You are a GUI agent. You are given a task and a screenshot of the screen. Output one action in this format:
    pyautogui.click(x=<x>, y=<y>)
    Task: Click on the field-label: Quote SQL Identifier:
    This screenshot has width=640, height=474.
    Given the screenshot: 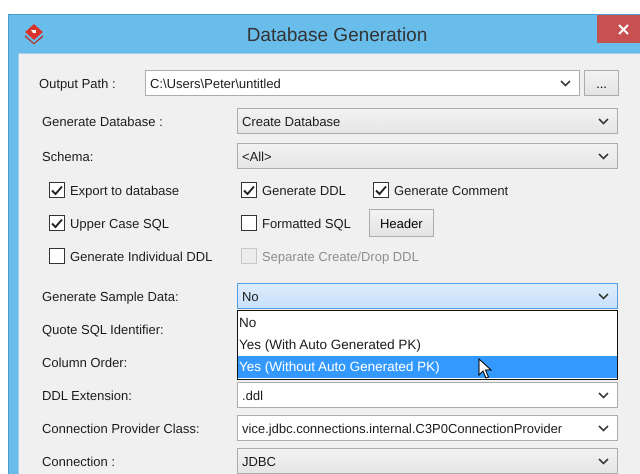 What is the action you would take?
    pyautogui.click(x=103, y=329)
    